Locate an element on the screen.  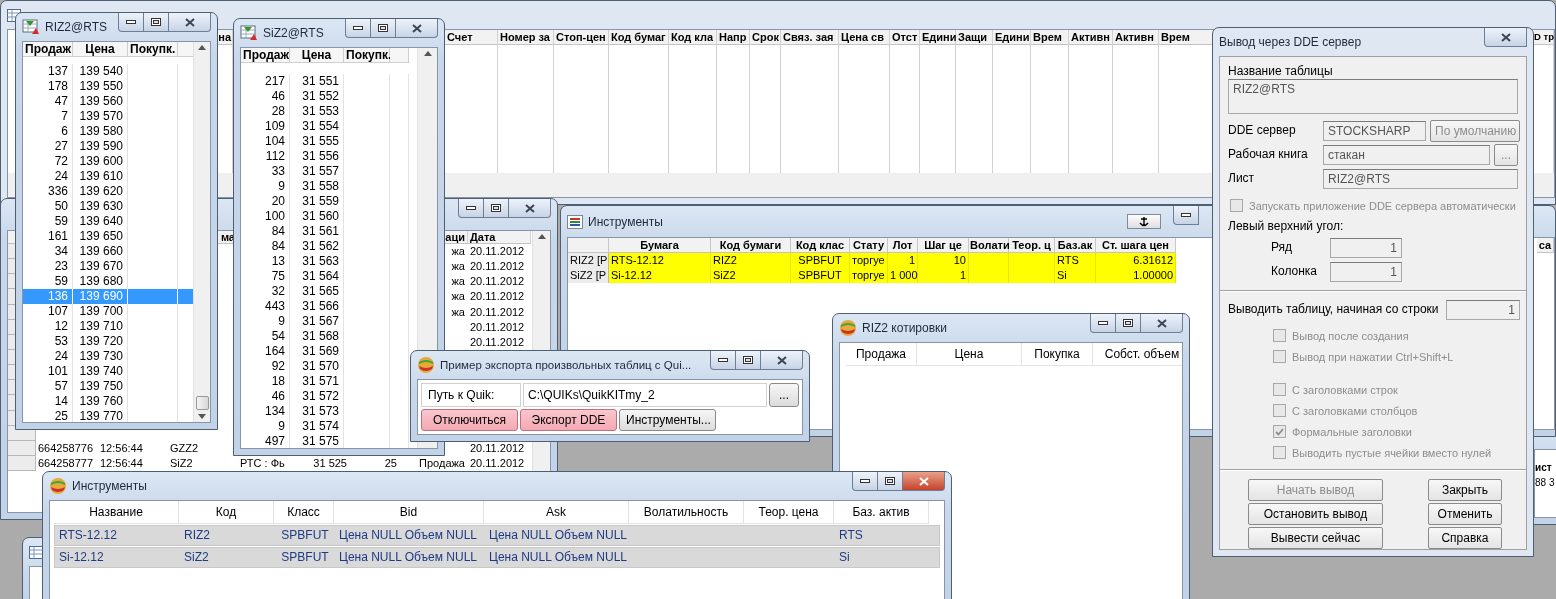
table-cell: 46 is located at coordinates (265, 96).